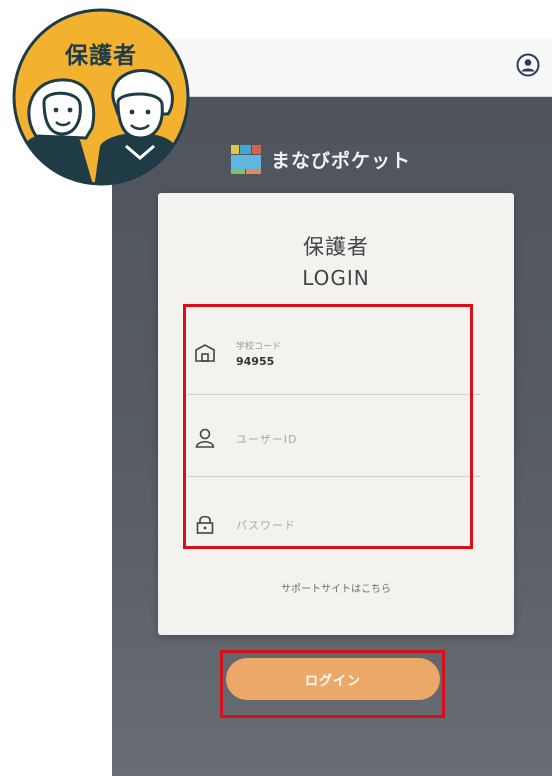  I want to click on guardian-illustration, so click(101, 97).